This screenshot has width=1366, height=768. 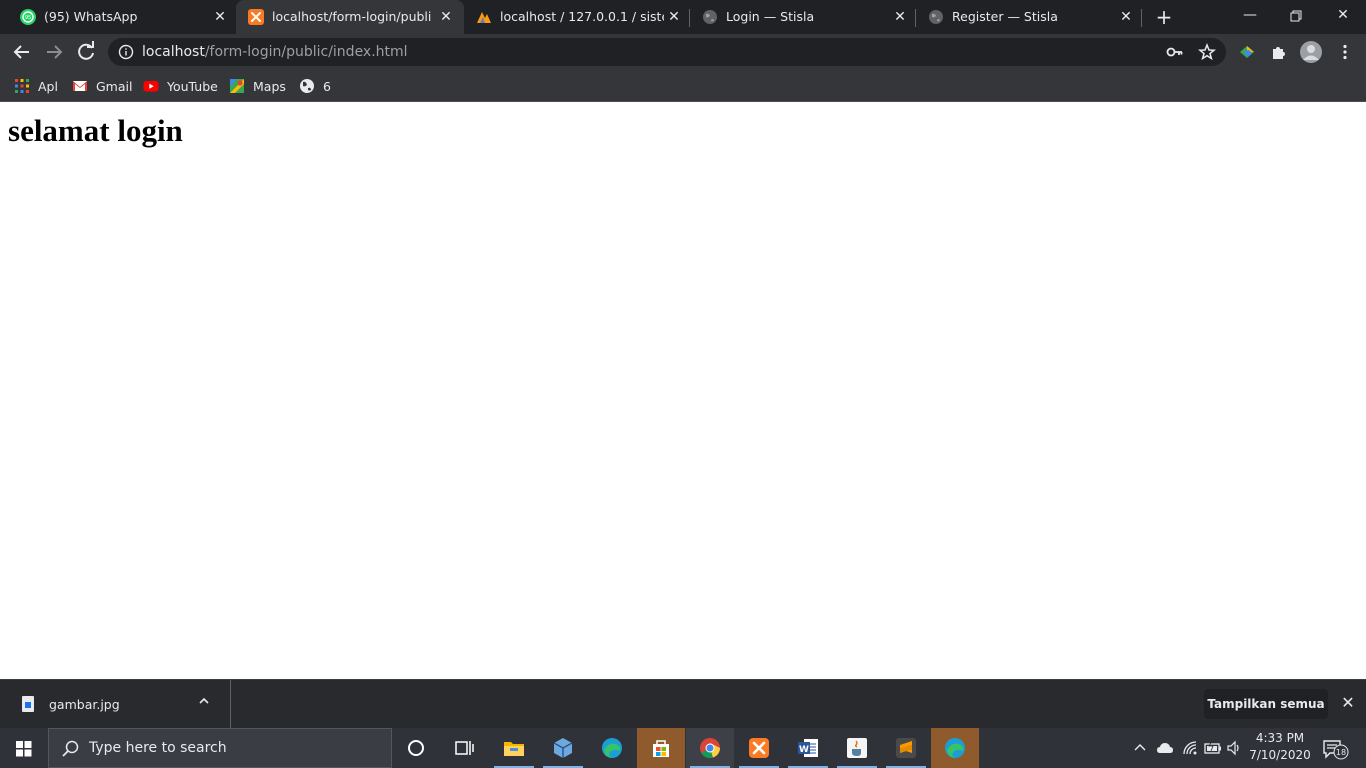 I want to click on bookmark-label: Apl, so click(x=48, y=86).